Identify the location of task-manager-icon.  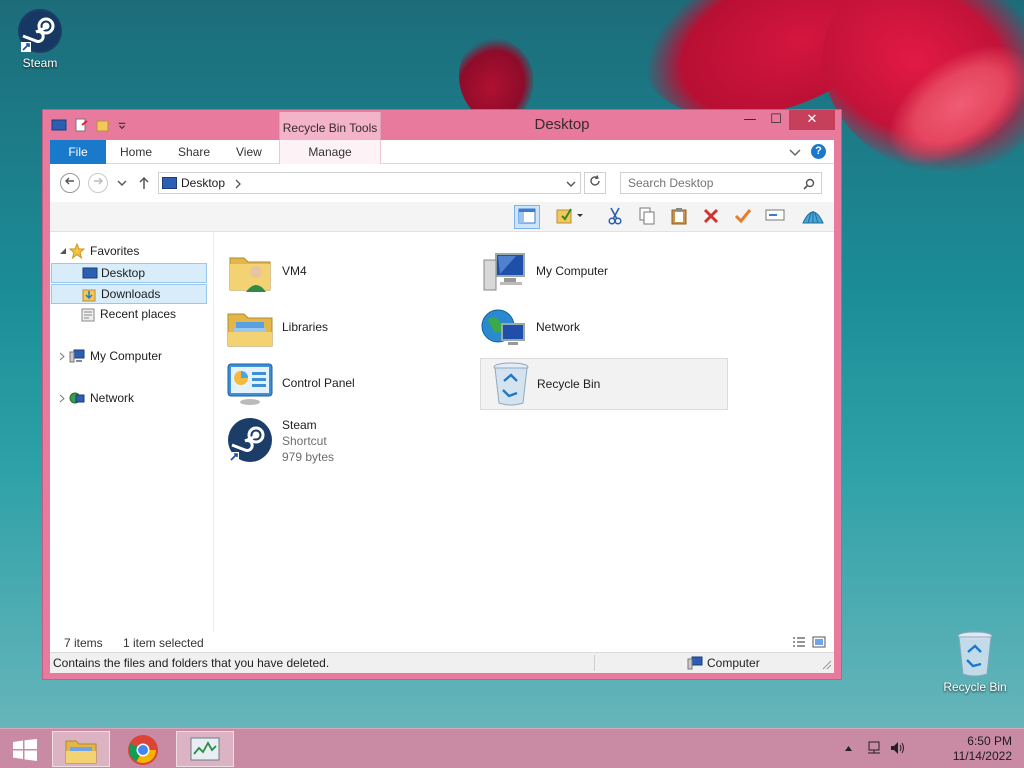
(205, 749).